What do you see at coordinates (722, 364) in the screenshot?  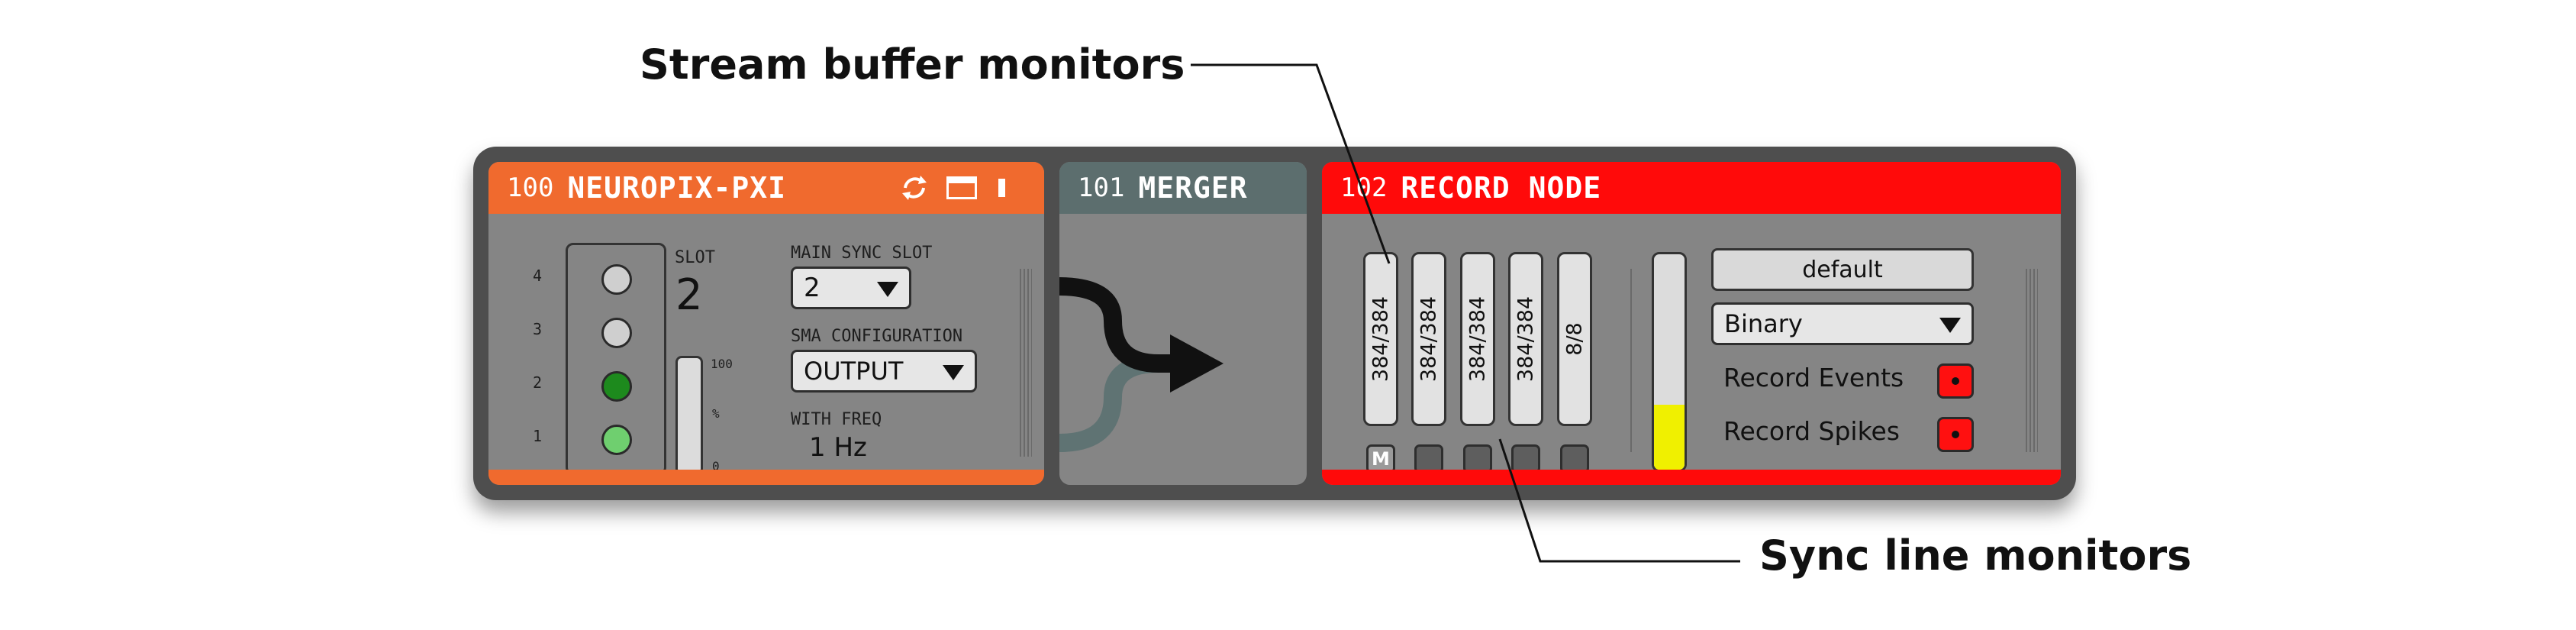 I see `level-scale-max: 100` at bounding box center [722, 364].